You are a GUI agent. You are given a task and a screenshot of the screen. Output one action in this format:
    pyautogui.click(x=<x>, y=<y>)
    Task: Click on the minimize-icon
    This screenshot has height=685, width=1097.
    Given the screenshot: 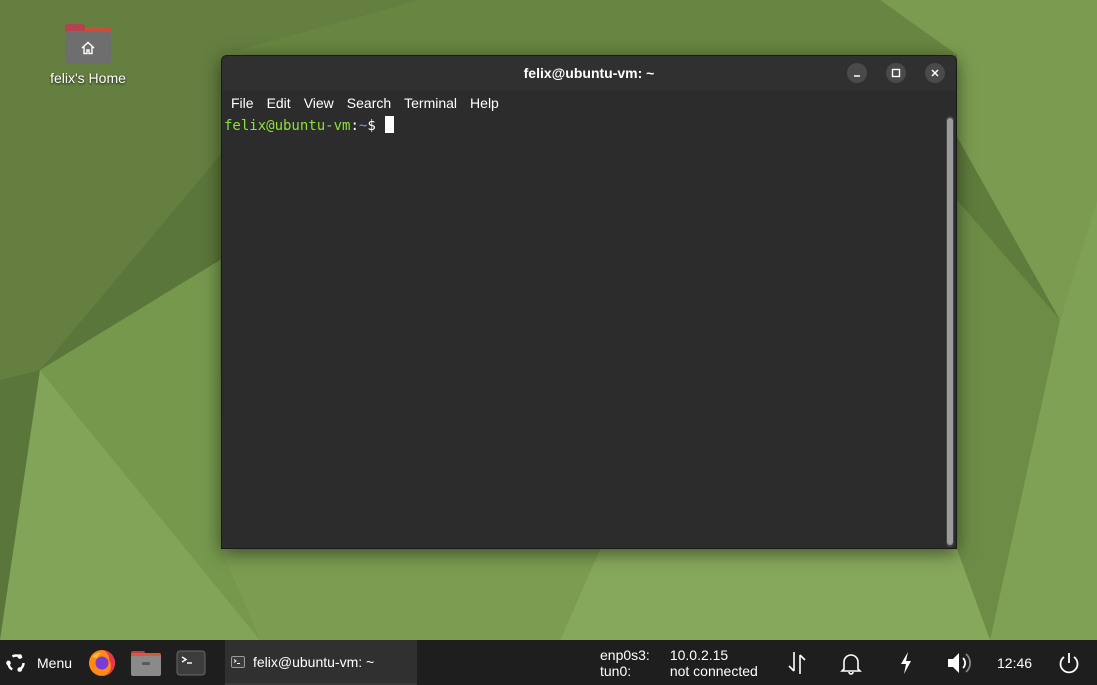 What is the action you would take?
    pyautogui.click(x=857, y=76)
    